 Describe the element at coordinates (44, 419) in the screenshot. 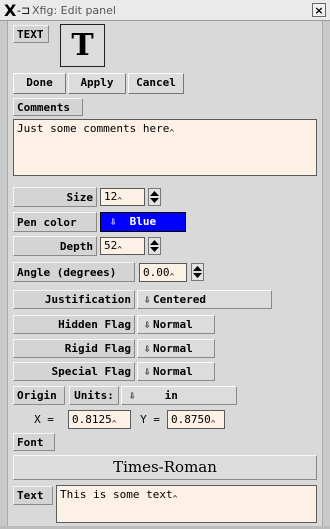

I see `origin-x-label: X =` at that location.